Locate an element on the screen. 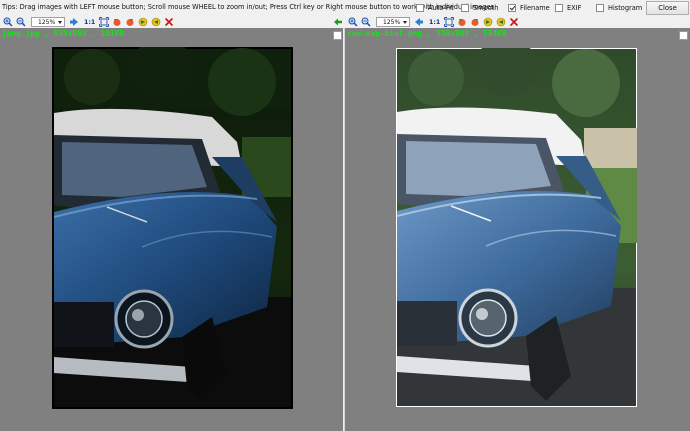  exif-label: EXIF is located at coordinates (574, 8).